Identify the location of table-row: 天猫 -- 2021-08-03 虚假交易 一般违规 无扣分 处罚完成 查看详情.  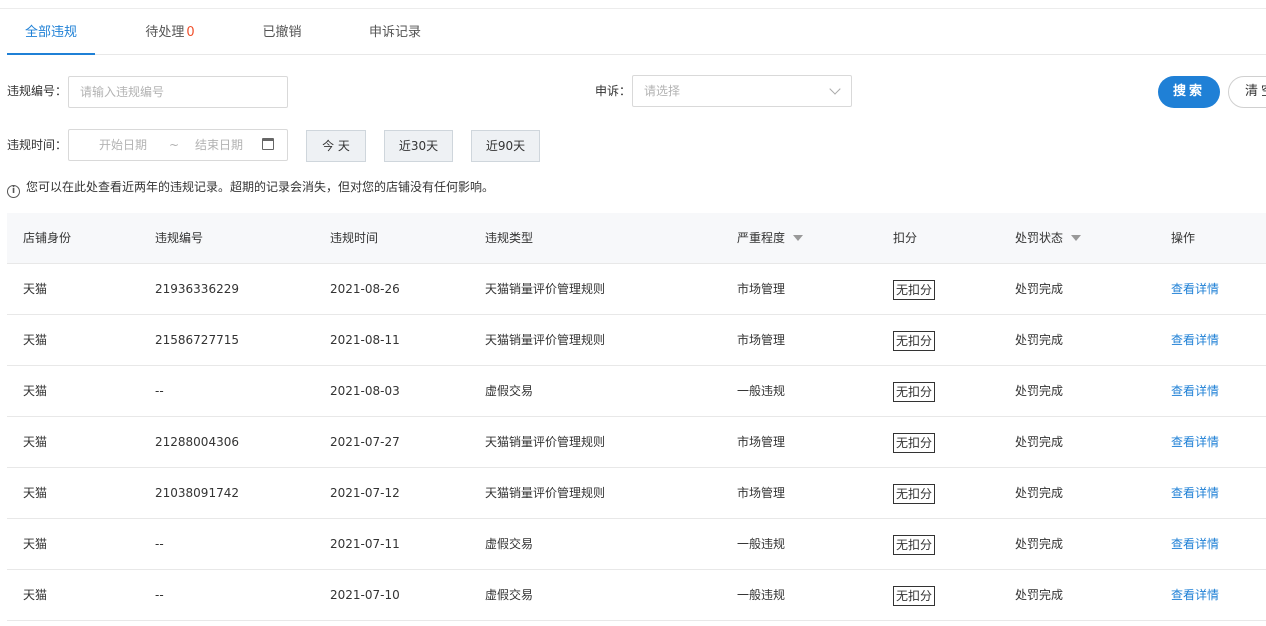
(636, 391).